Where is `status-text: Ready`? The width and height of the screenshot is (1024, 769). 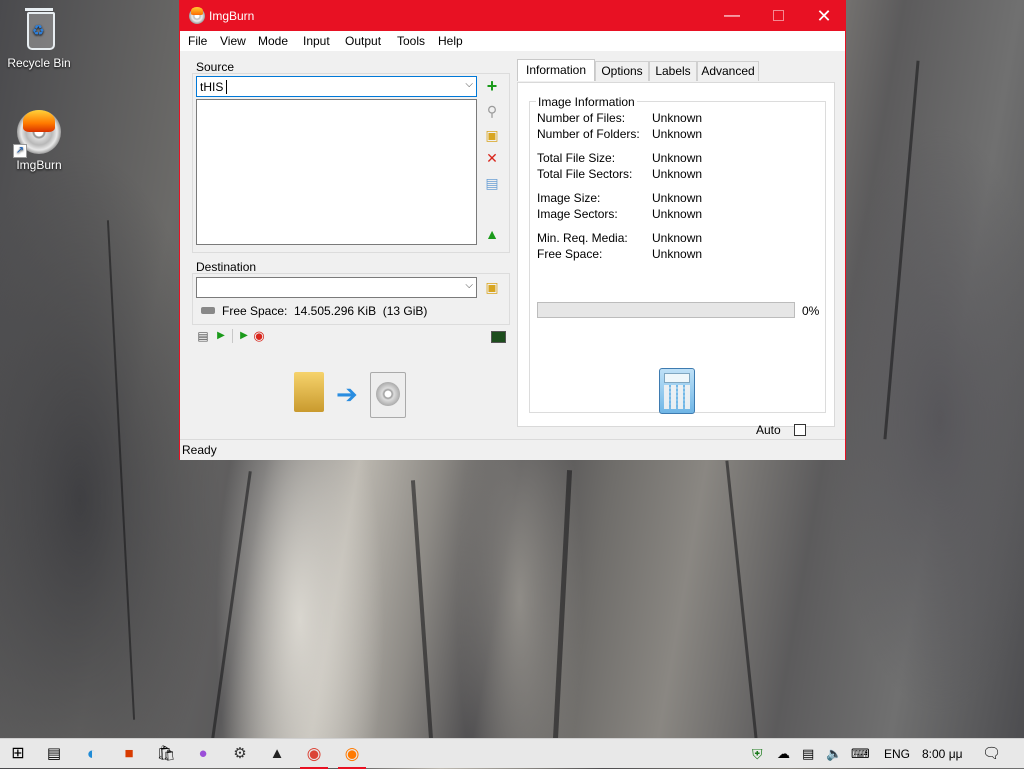
status-text: Ready is located at coordinates (199, 450).